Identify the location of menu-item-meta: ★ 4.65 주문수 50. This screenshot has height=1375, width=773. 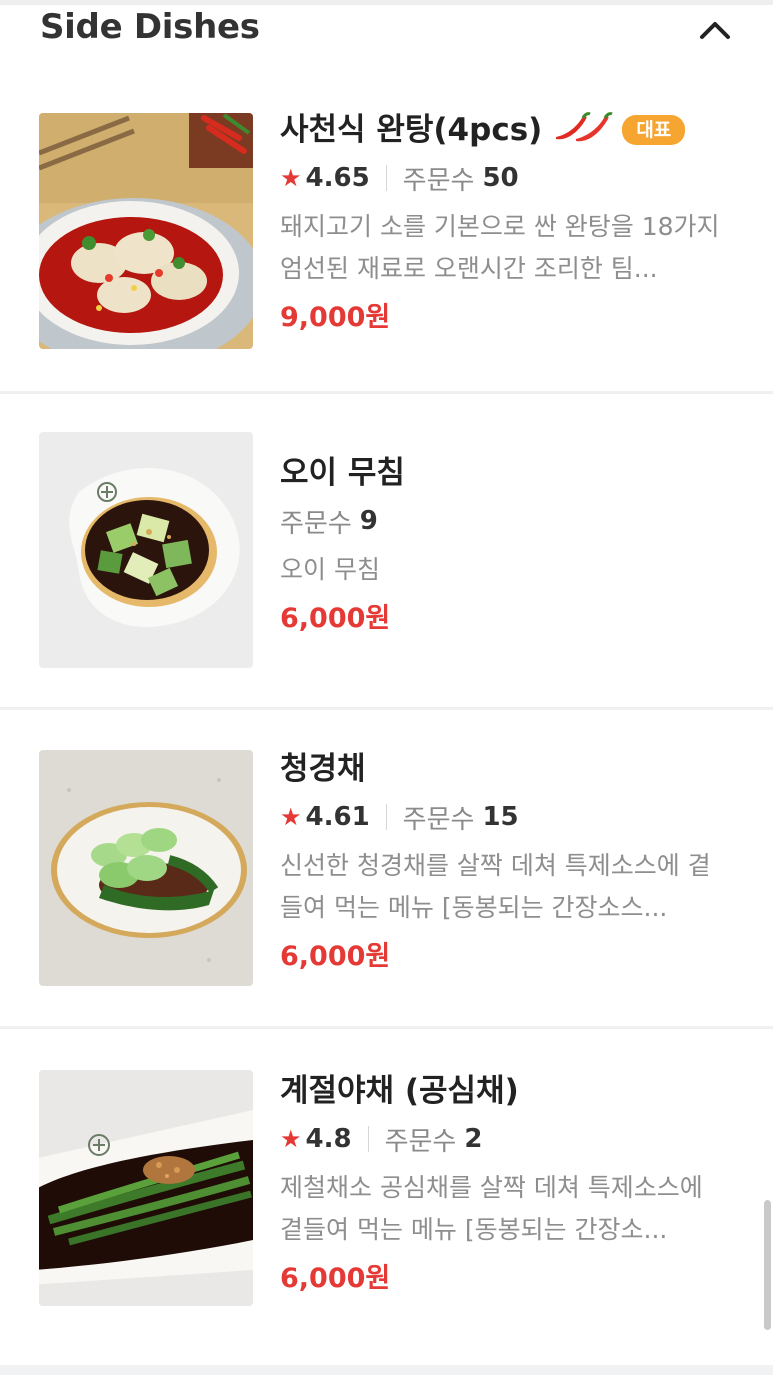
(510, 178).